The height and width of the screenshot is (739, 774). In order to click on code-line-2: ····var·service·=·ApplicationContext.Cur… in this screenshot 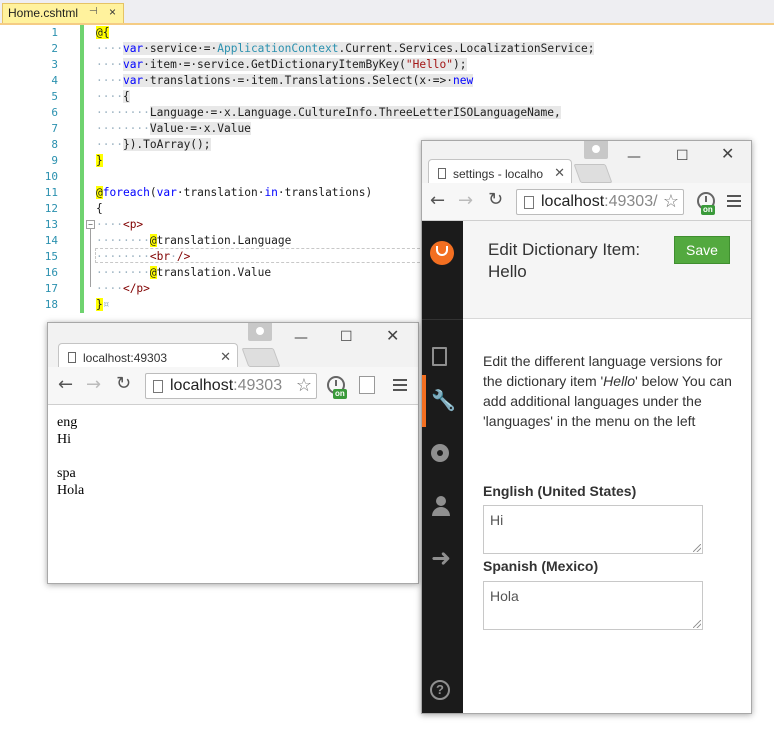, I will do `click(345, 49)`.